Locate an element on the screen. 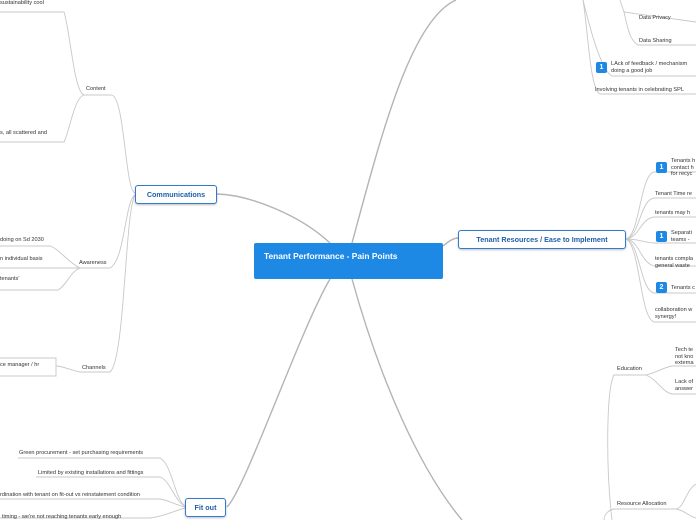  channels-topic: Channels is located at coordinates (94, 368).